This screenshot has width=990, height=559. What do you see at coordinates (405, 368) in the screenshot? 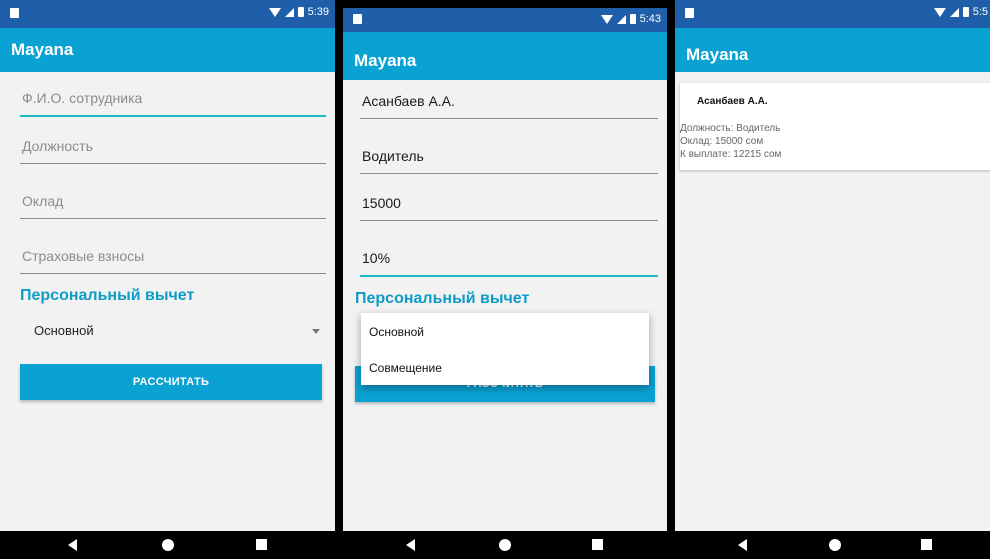
I see `dropdown-option-combined: Совмещение` at bounding box center [405, 368].